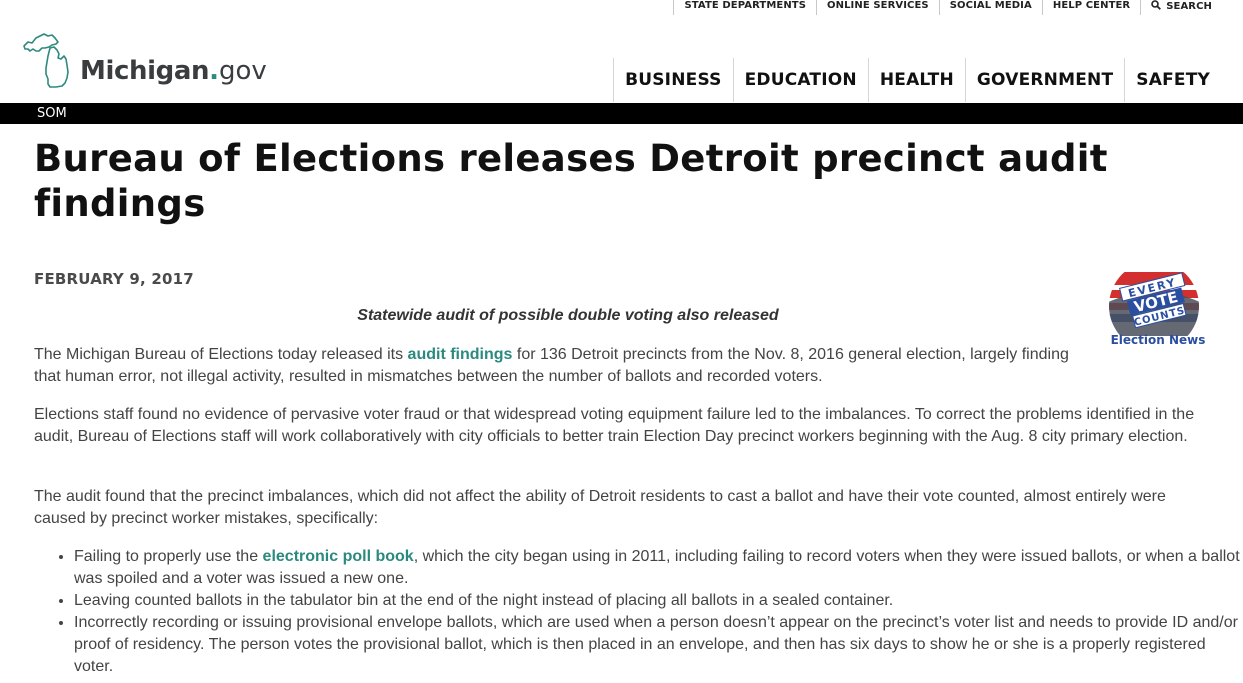 This screenshot has width=1243, height=683. Describe the element at coordinates (1189, 6) in the screenshot. I see `search-label: SEARCH` at that location.